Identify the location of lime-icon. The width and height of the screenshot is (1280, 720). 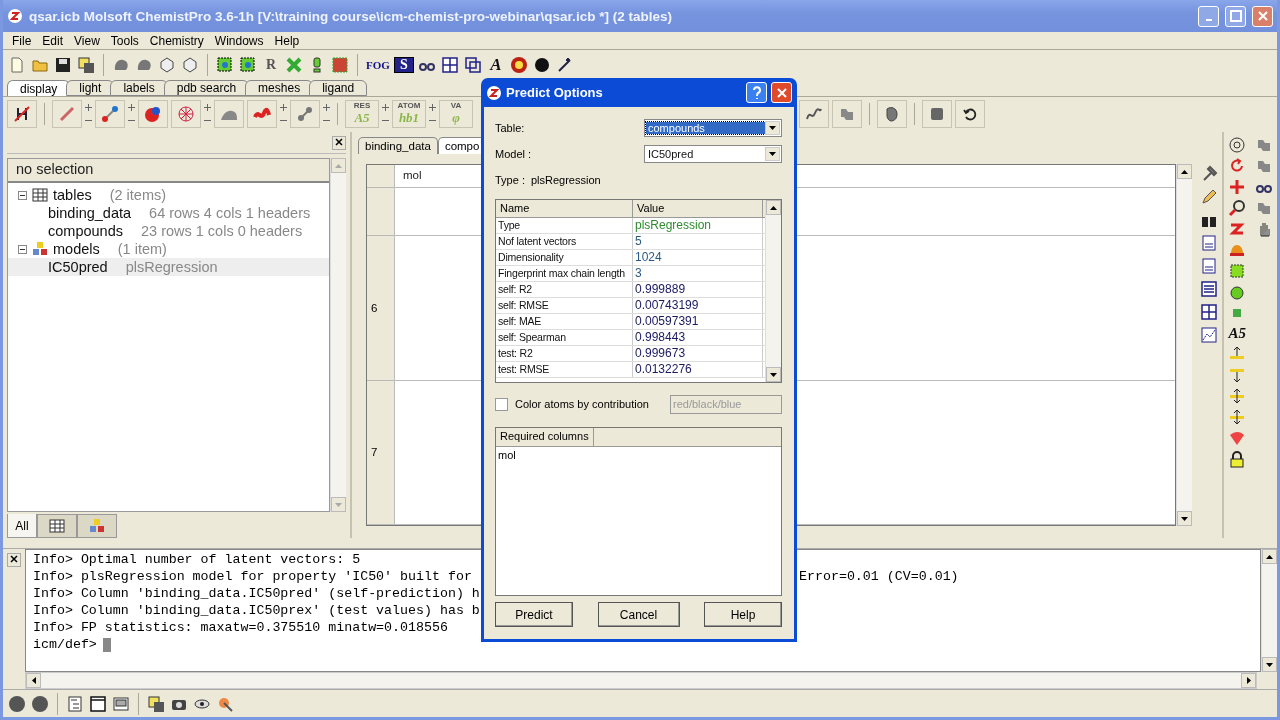
(1237, 292).